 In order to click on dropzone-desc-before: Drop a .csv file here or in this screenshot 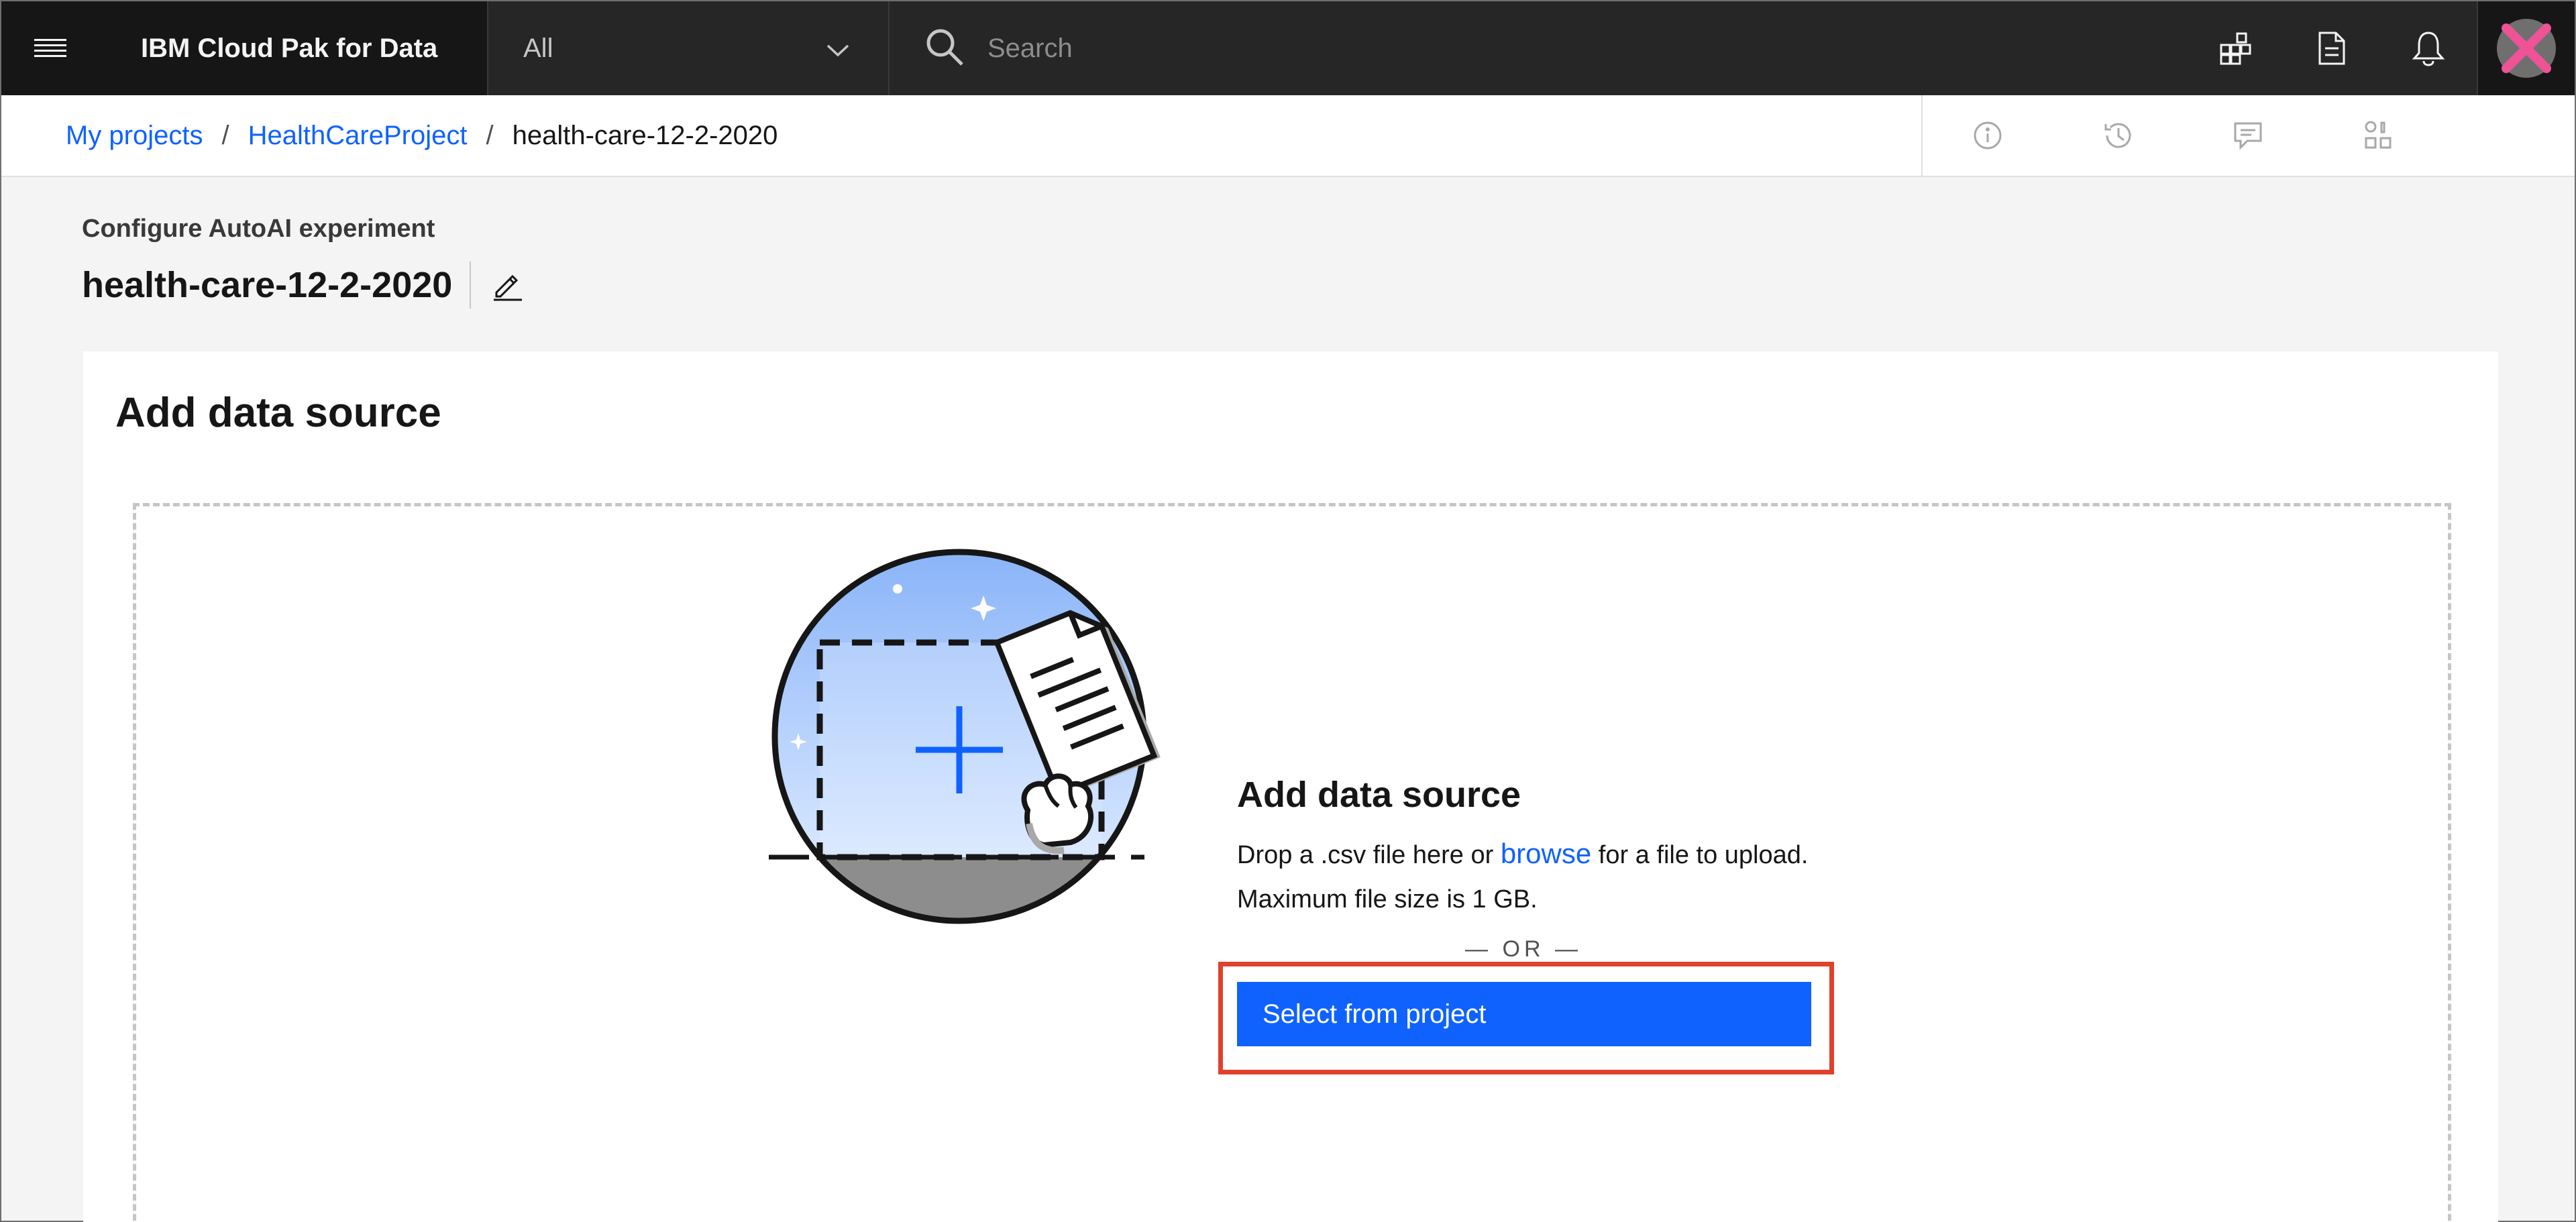, I will do `click(1369, 855)`.